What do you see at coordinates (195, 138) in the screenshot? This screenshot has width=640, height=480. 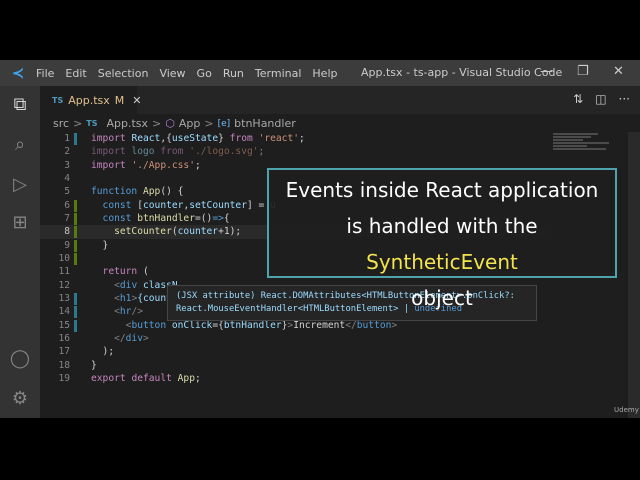 I see `code-token: useState` at bounding box center [195, 138].